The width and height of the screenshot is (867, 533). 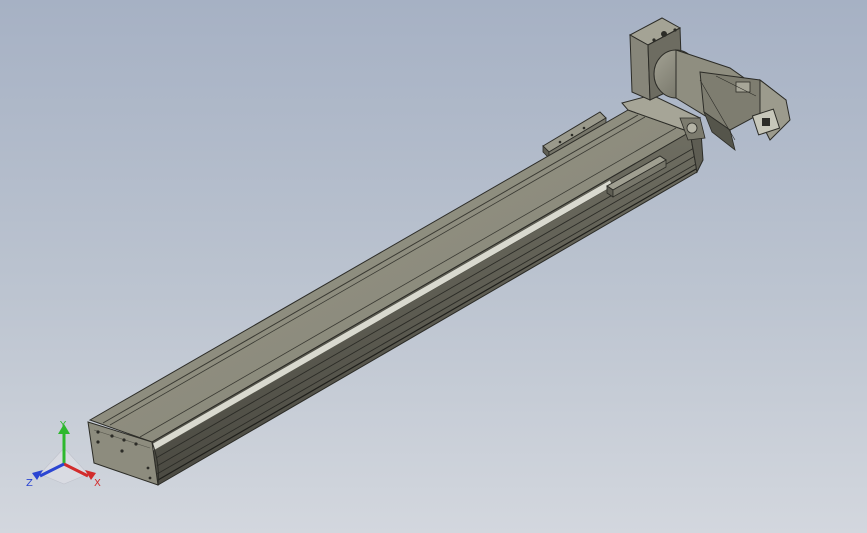 What do you see at coordinates (97, 483) in the screenshot?
I see `x-axis-label: X` at bounding box center [97, 483].